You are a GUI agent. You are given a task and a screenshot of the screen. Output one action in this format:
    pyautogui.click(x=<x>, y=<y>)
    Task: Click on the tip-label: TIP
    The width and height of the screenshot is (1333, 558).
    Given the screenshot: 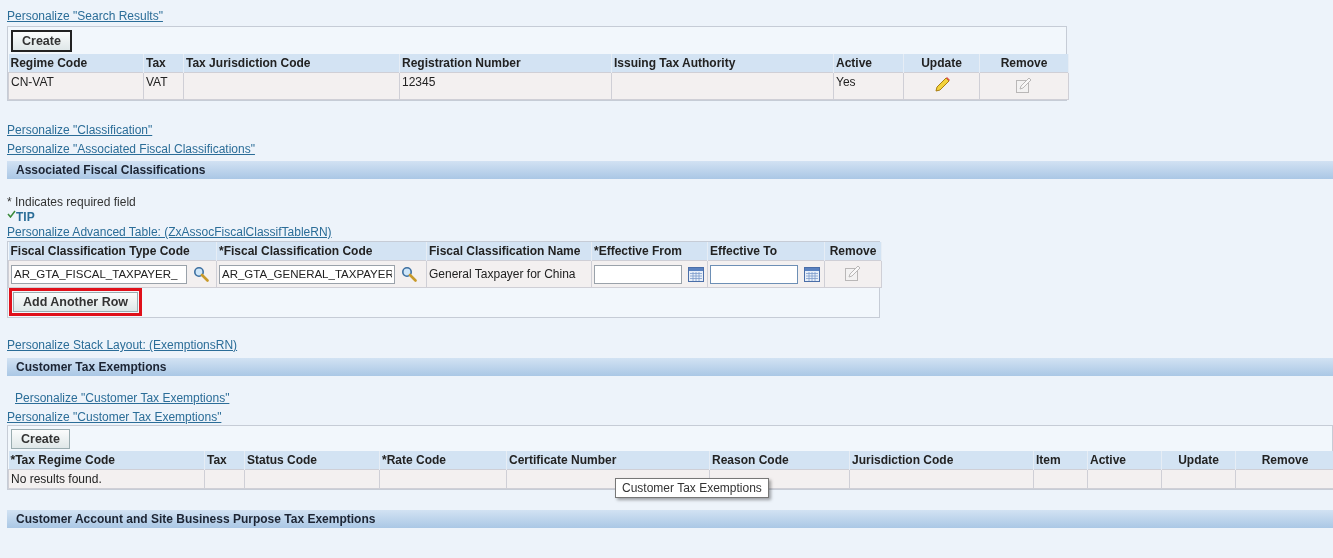 What is the action you would take?
    pyautogui.click(x=25, y=217)
    